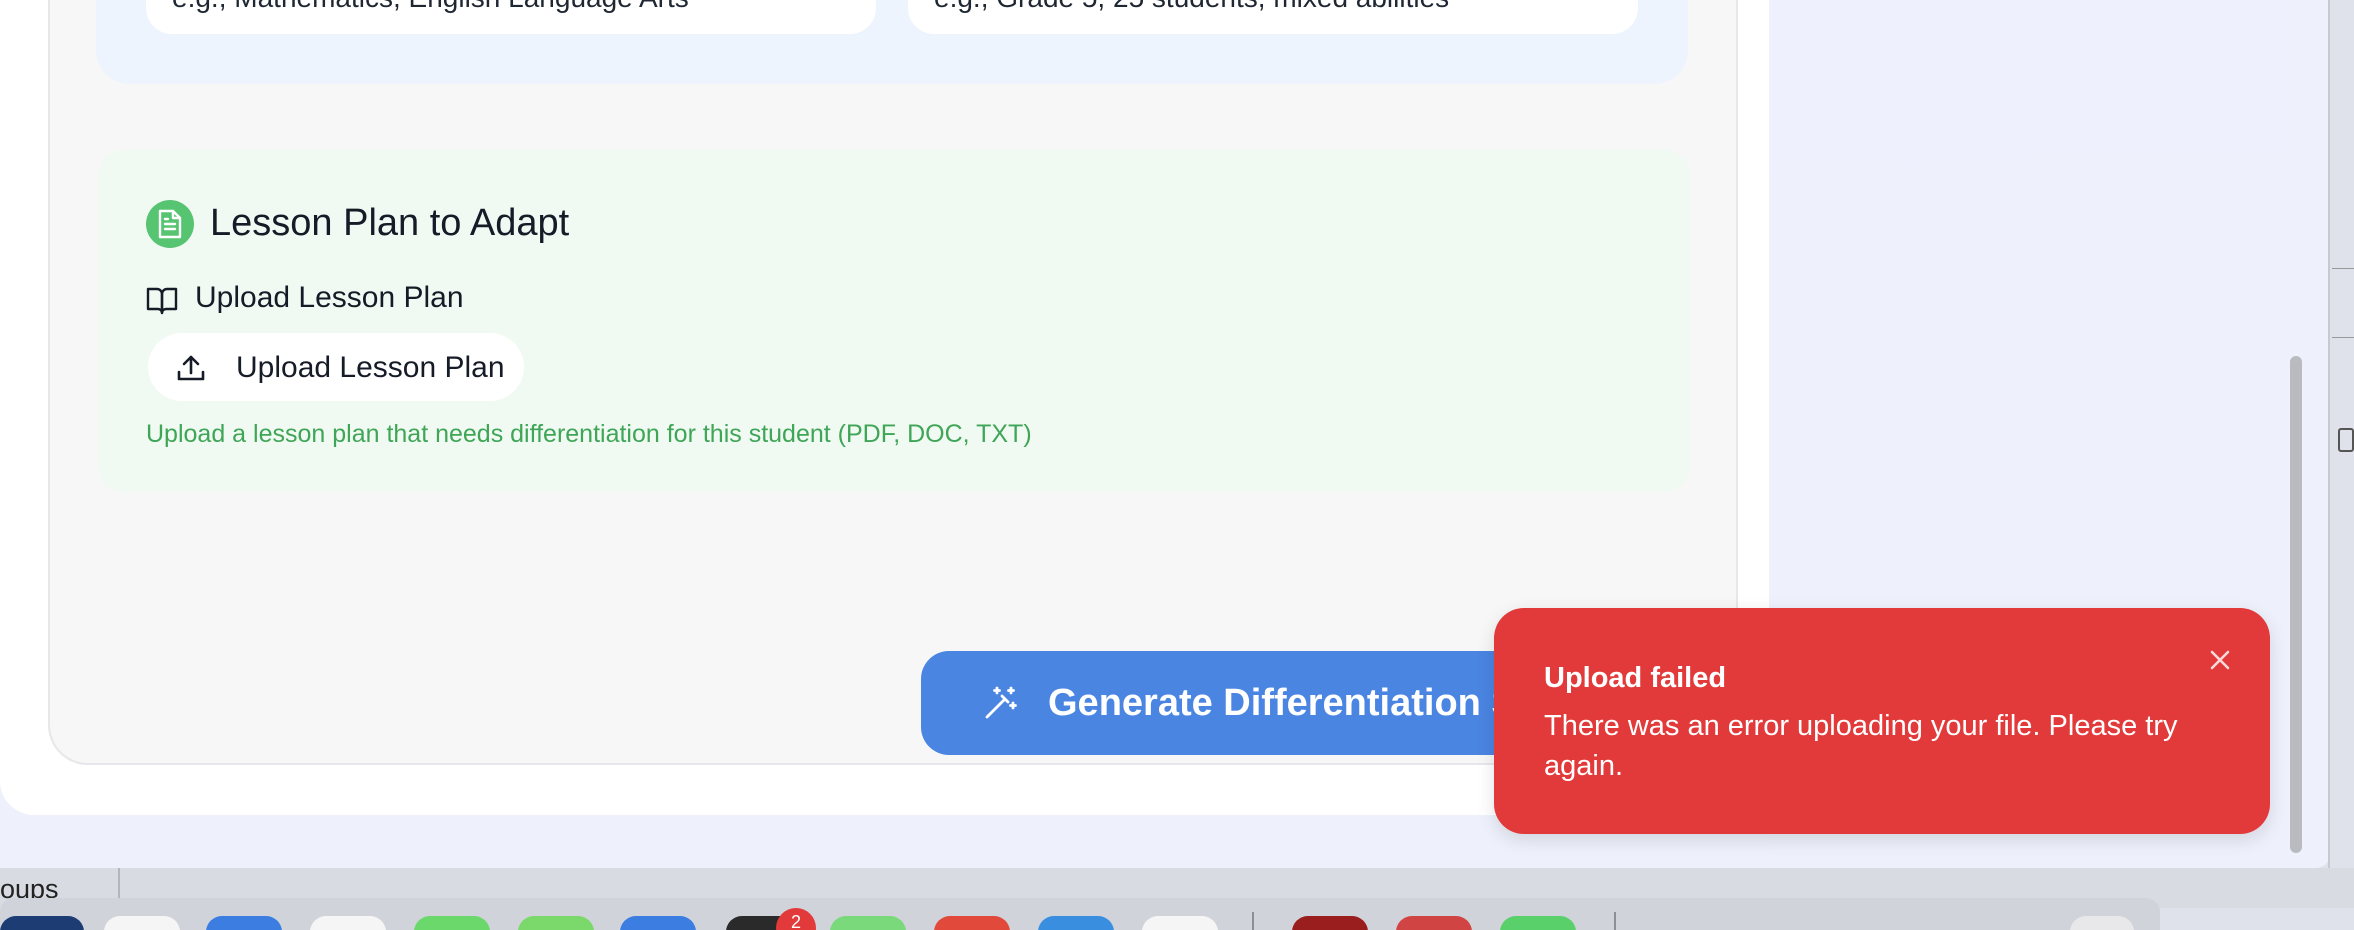  Describe the element at coordinates (1635, 678) in the screenshot. I see `toast-title: Upload failed` at that location.